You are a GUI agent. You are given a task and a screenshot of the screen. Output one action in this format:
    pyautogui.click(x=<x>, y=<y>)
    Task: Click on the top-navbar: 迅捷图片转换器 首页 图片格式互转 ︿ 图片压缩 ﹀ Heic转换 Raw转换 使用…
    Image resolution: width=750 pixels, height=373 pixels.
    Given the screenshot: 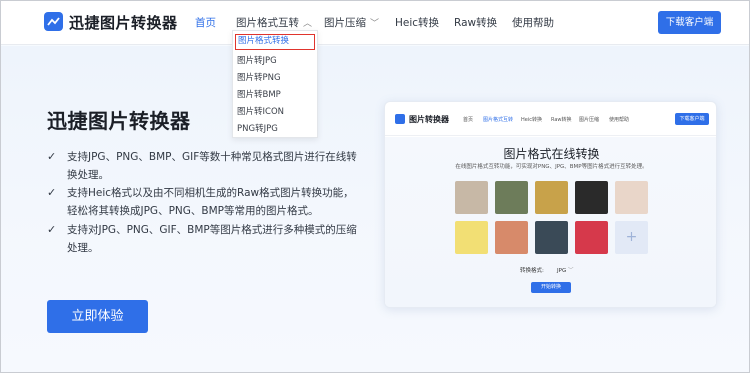 What is the action you would take?
    pyautogui.click(x=375, y=23)
    